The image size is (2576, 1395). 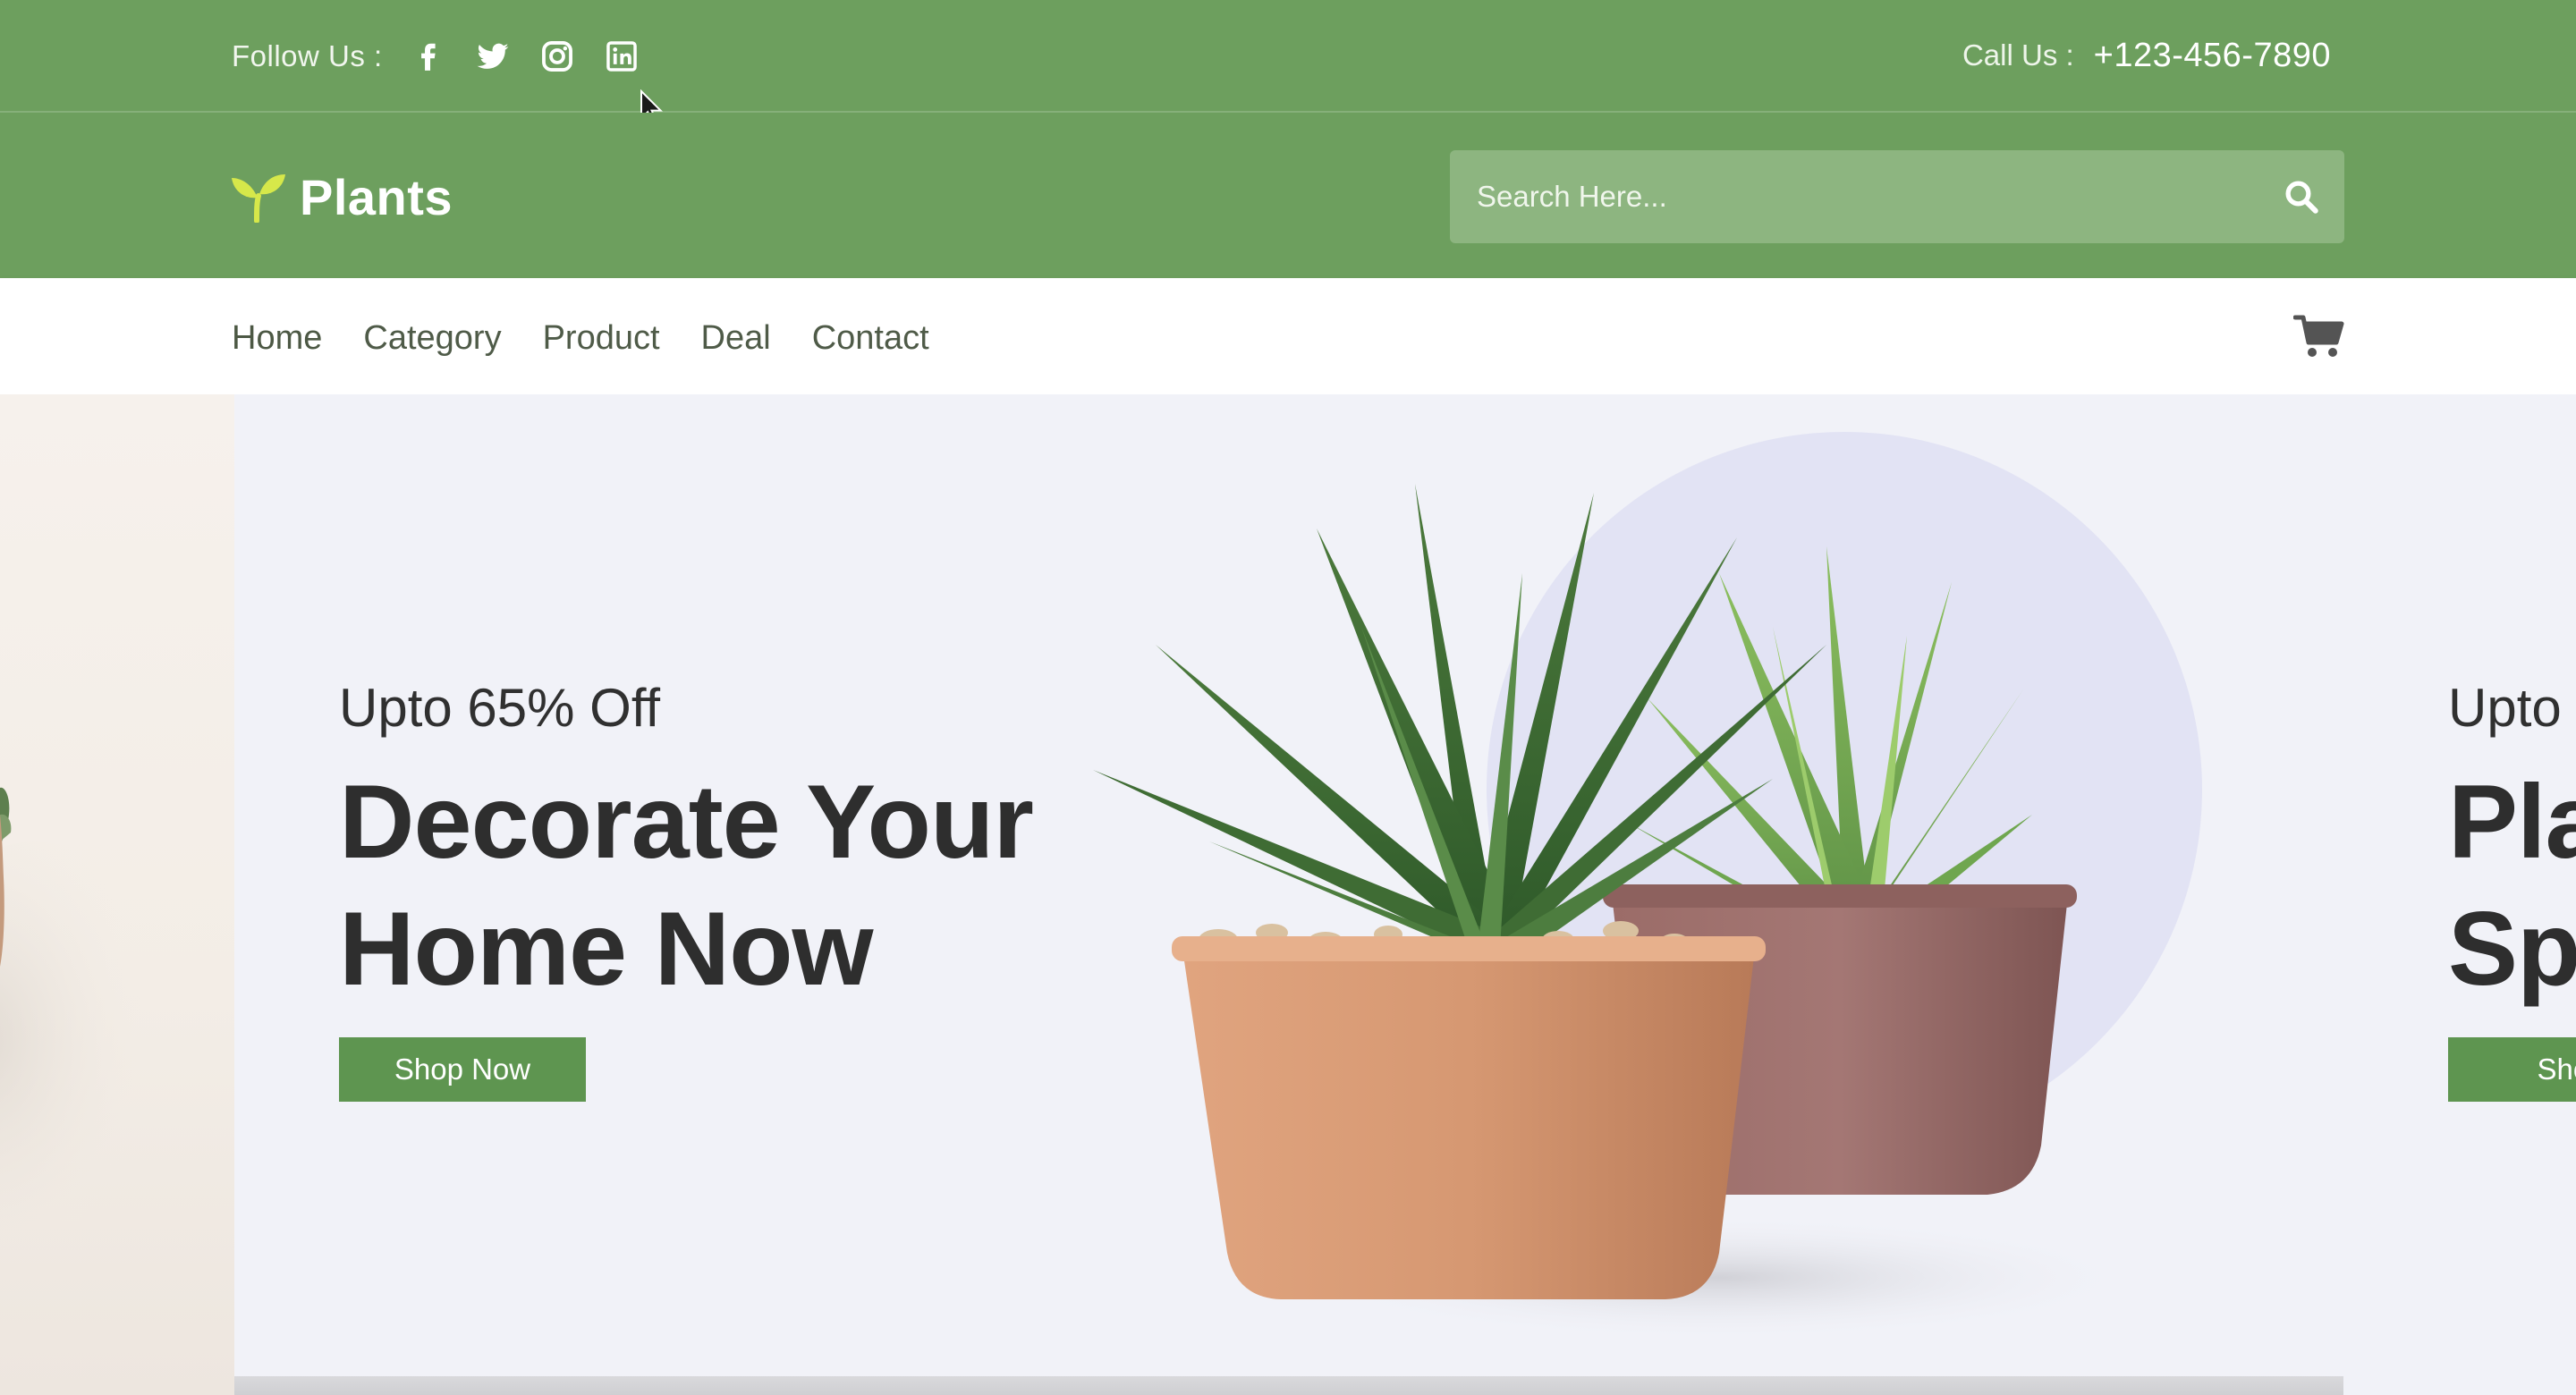 What do you see at coordinates (258, 197) in the screenshot?
I see `sprout-icon` at bounding box center [258, 197].